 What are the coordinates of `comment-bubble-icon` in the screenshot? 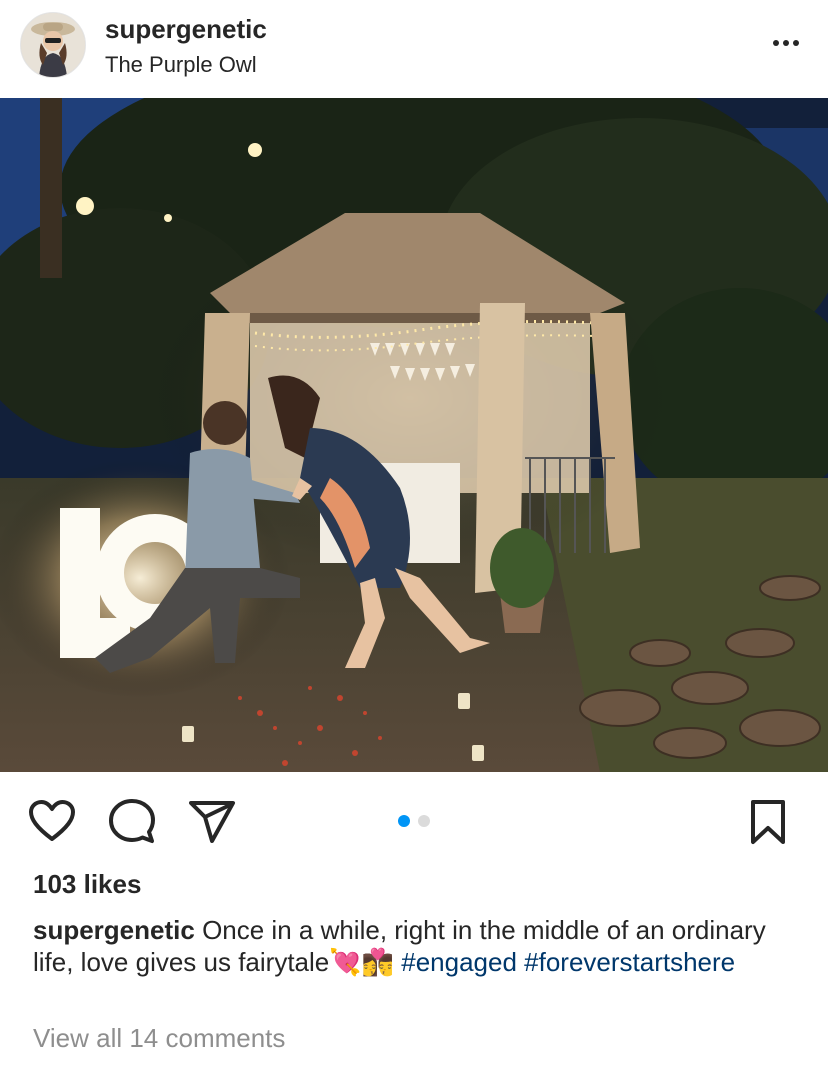 It's located at (132, 822).